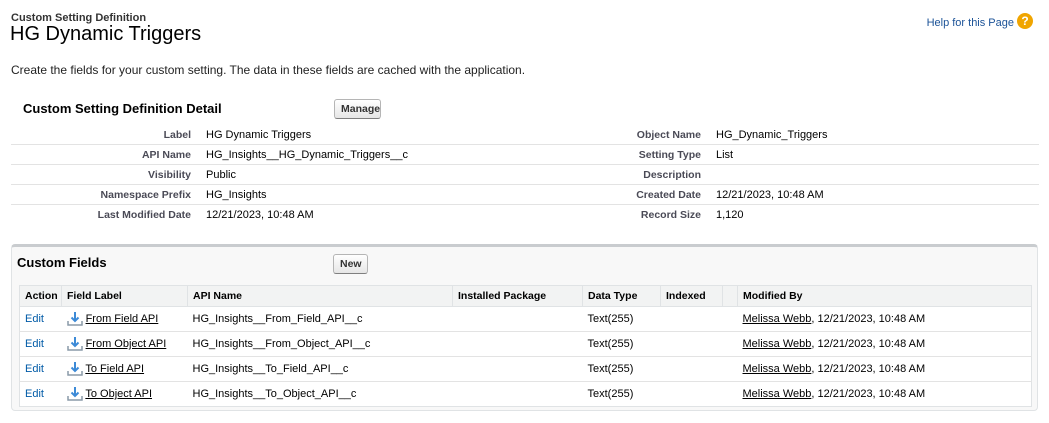 This screenshot has height=423, width=1049. Describe the element at coordinates (877, 135) in the screenshot. I see `detail-value: HG_Dynamic_Triggers` at that location.